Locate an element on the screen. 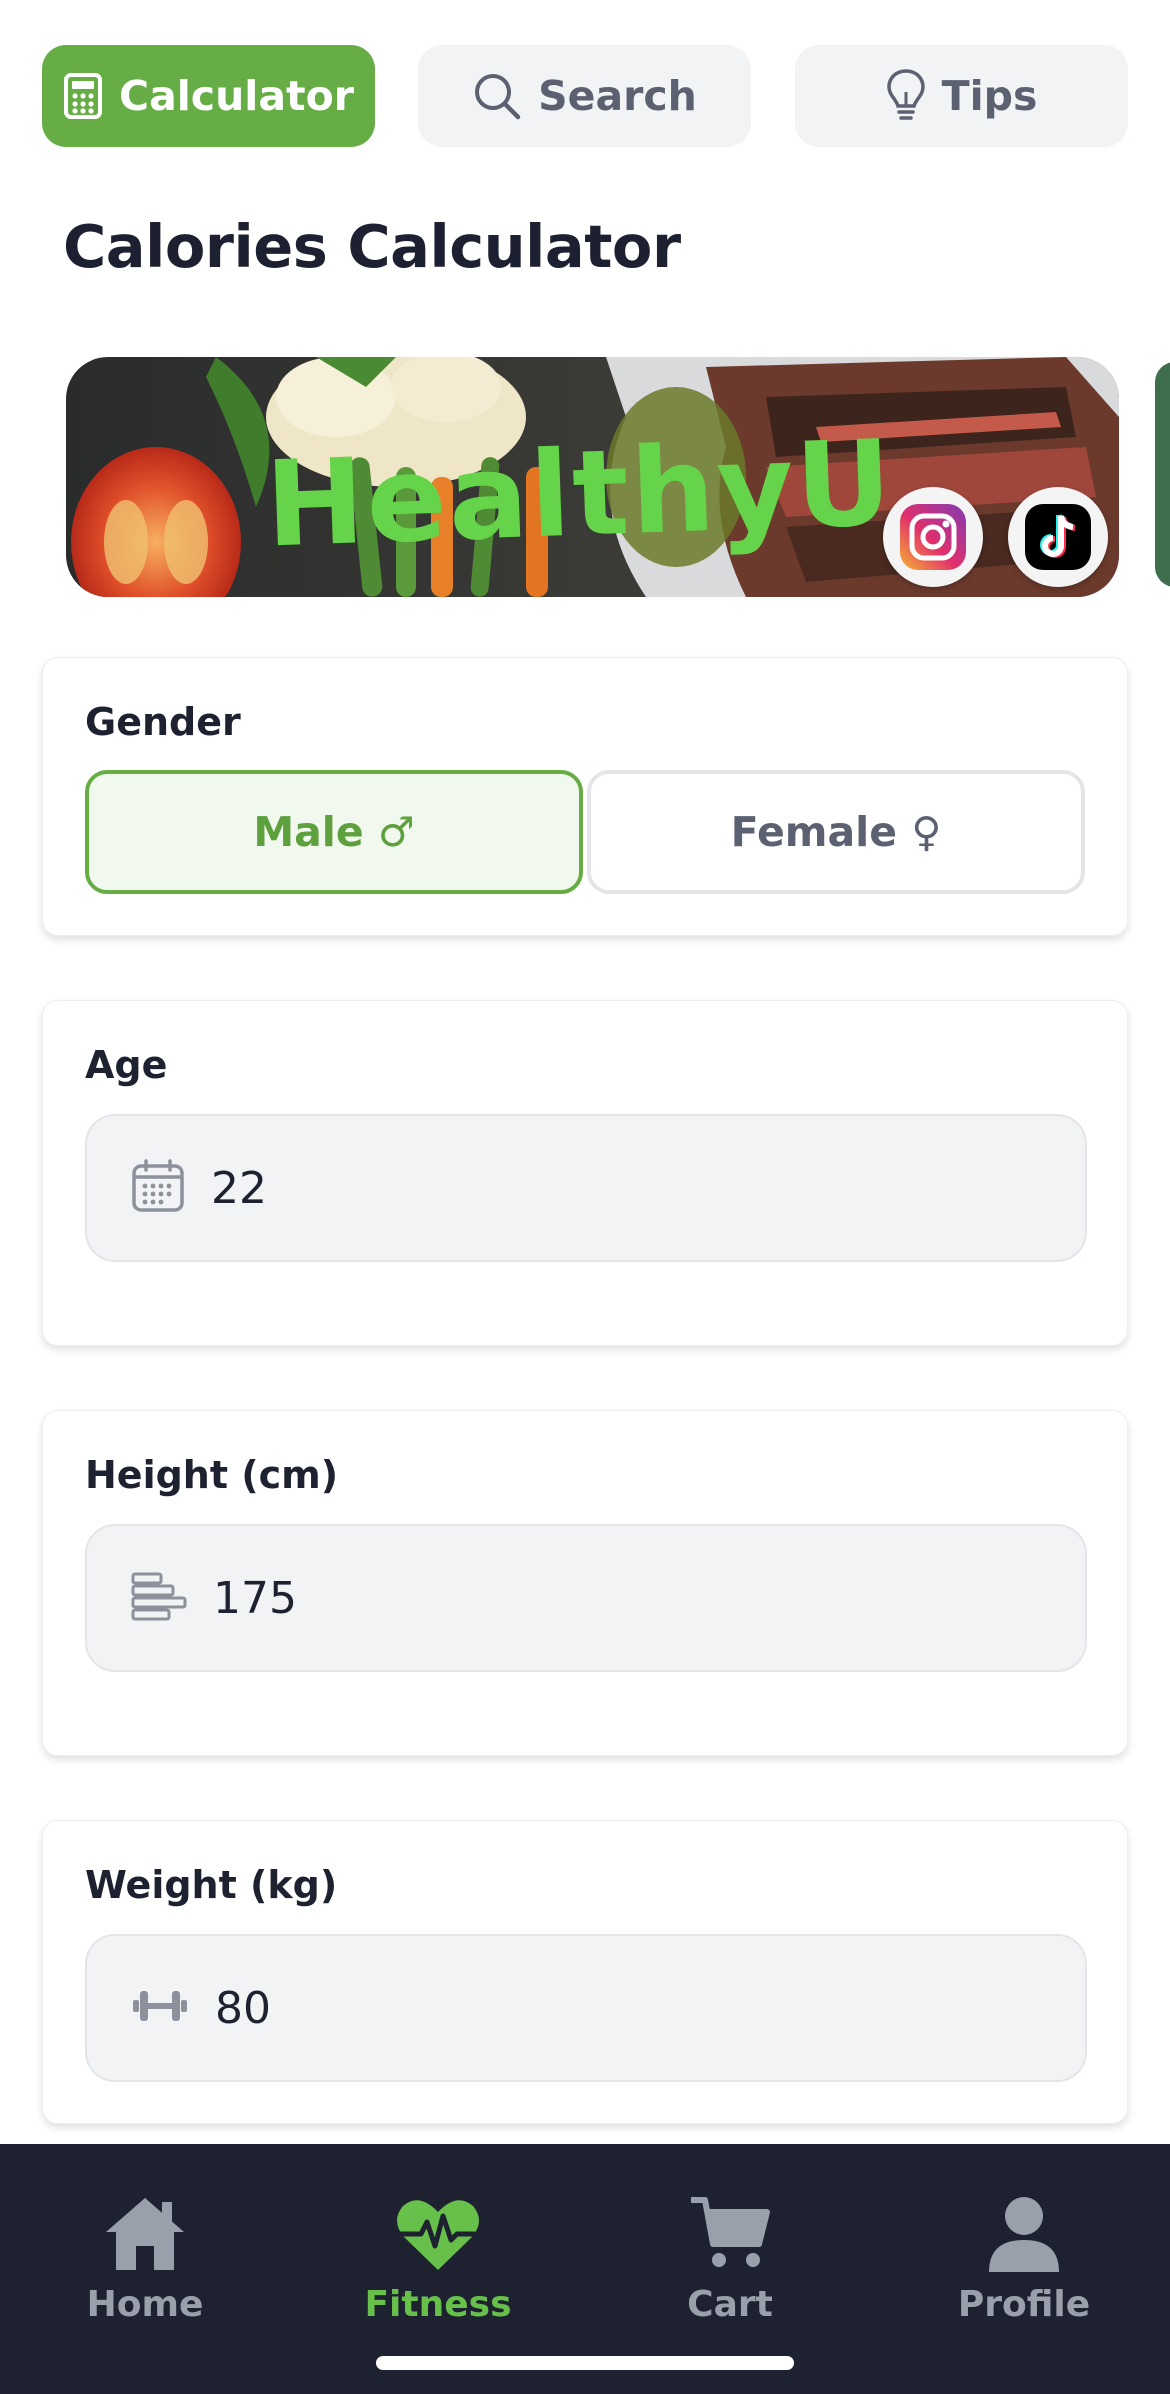 This screenshot has height=2394, width=1170. home-indicator is located at coordinates (585, 2363).